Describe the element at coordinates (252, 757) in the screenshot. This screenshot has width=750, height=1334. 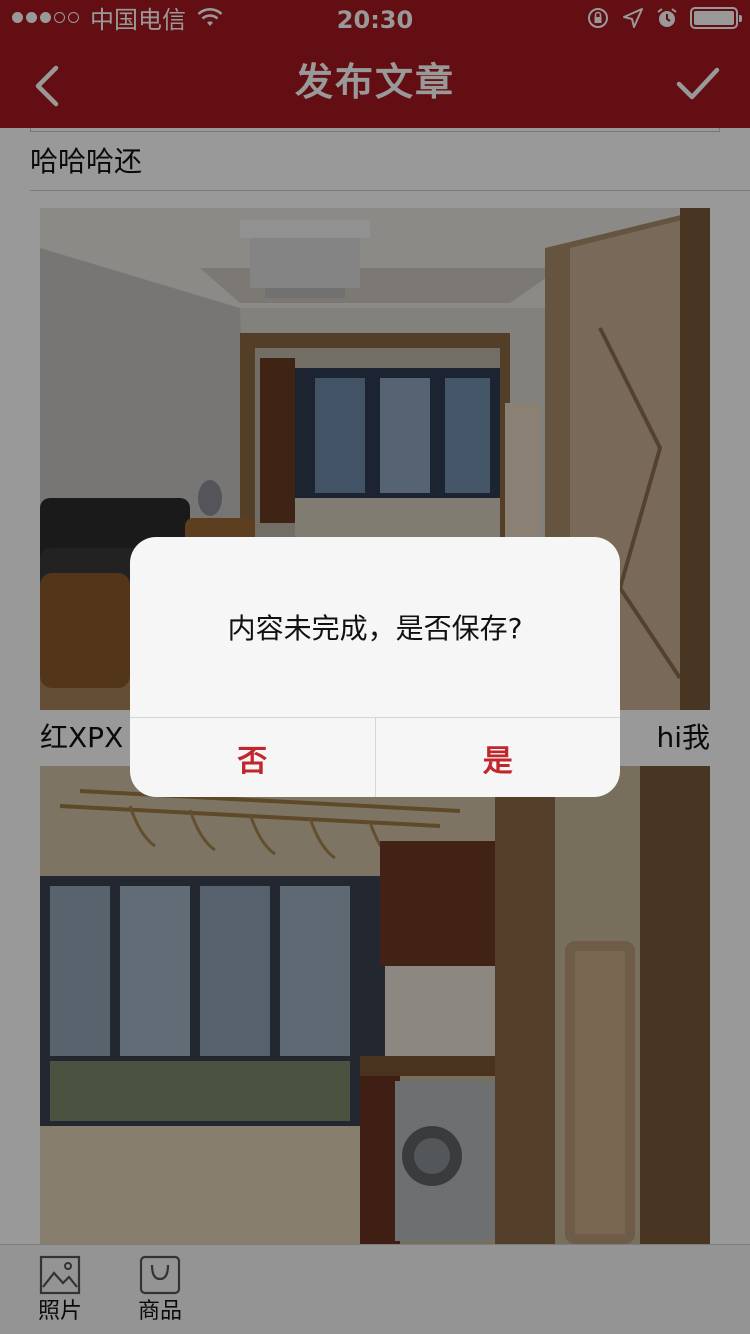
I see `dialog-no-button: 否` at that location.